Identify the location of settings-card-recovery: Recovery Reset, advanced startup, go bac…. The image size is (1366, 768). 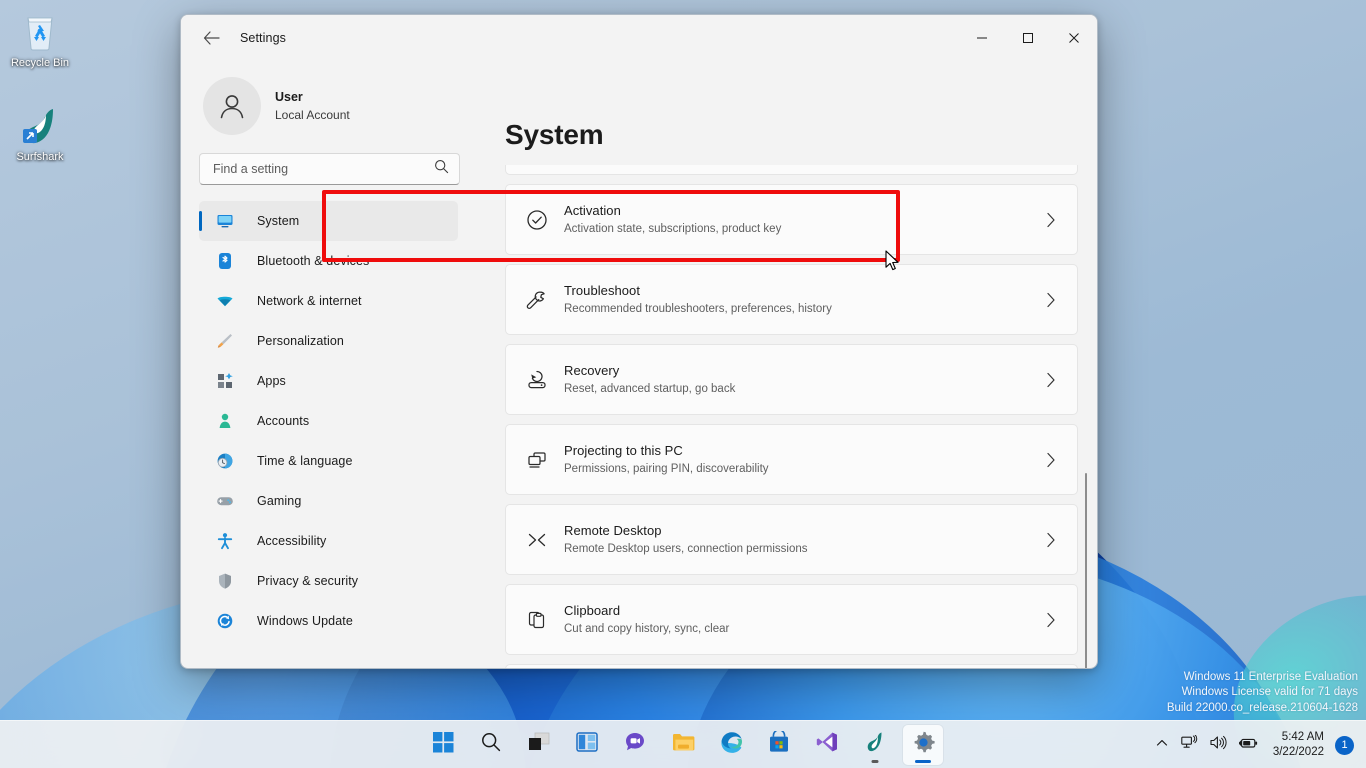
(791, 379).